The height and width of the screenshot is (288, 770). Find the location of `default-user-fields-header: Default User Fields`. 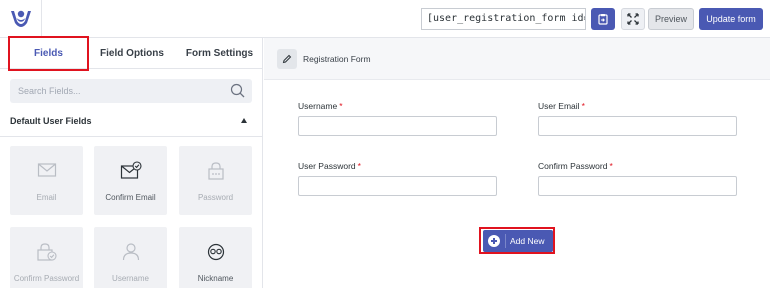

default-user-fields-header: Default User Fields is located at coordinates (131, 121).